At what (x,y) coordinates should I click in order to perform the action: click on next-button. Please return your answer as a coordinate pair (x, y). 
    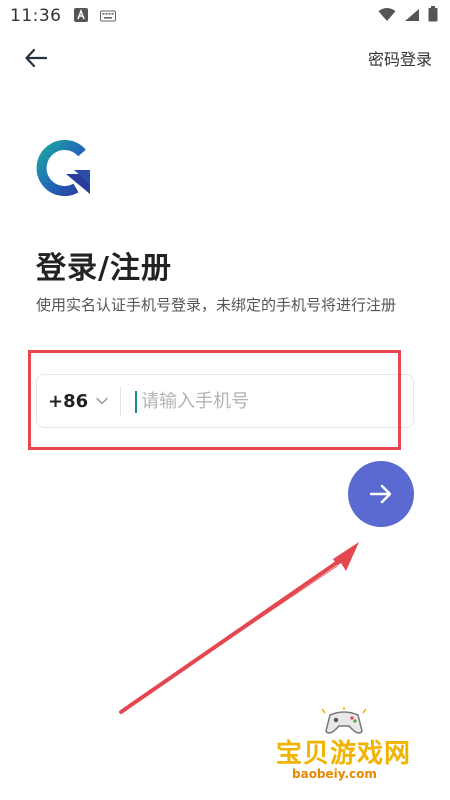
    Looking at the image, I should click on (381, 494).